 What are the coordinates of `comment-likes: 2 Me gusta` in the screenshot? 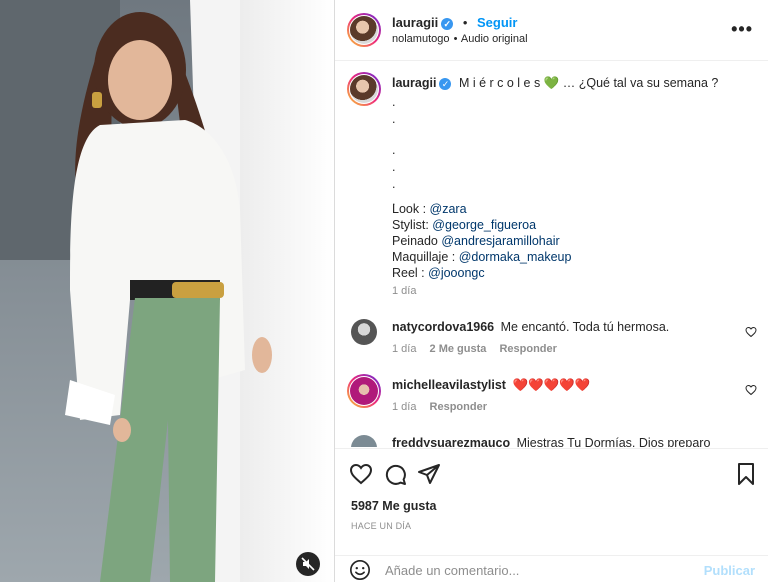 It's located at (458, 349).